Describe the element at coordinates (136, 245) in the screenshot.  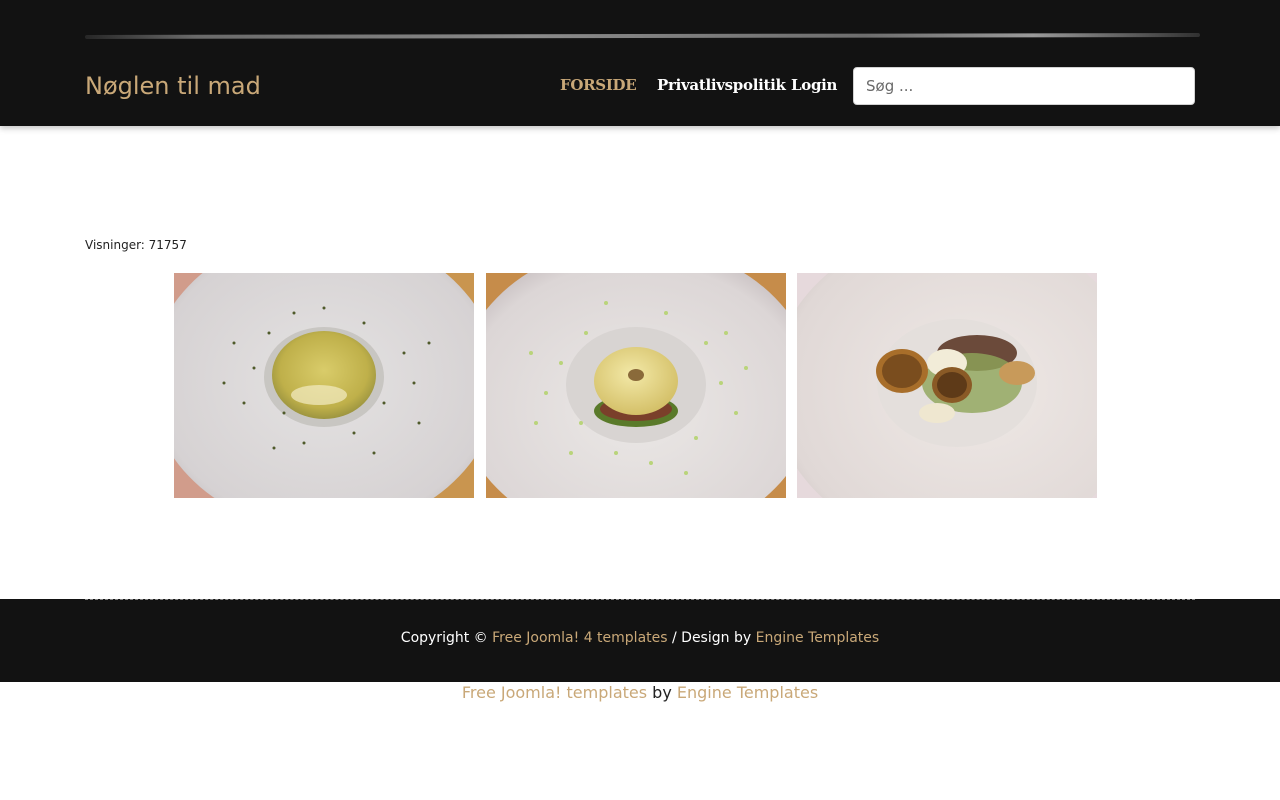
I see `article-hits: Visninger: 71757` at that location.